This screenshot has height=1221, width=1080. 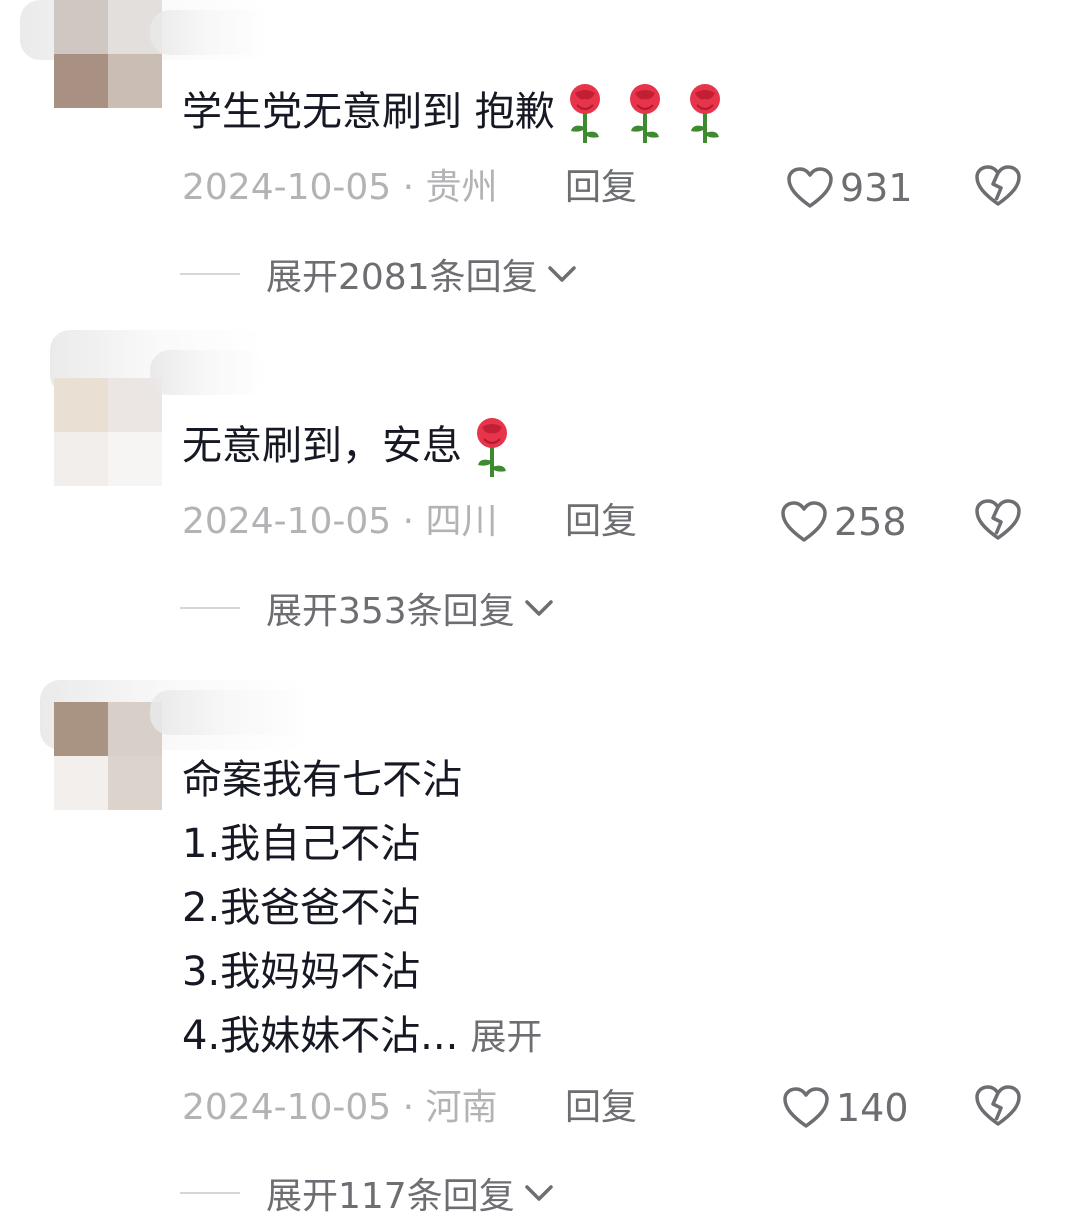 I want to click on expand-replies-label: 展开353条回复, so click(x=390, y=611).